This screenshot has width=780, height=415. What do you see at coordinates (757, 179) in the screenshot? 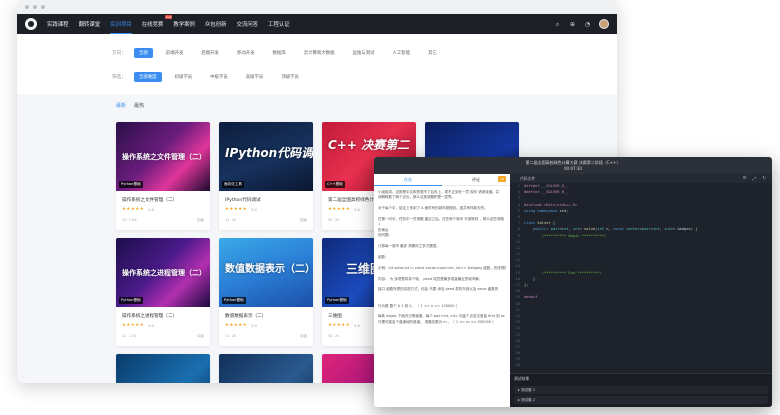
I see `editor-tools: ⚙ ⤢ ↻` at bounding box center [757, 179].